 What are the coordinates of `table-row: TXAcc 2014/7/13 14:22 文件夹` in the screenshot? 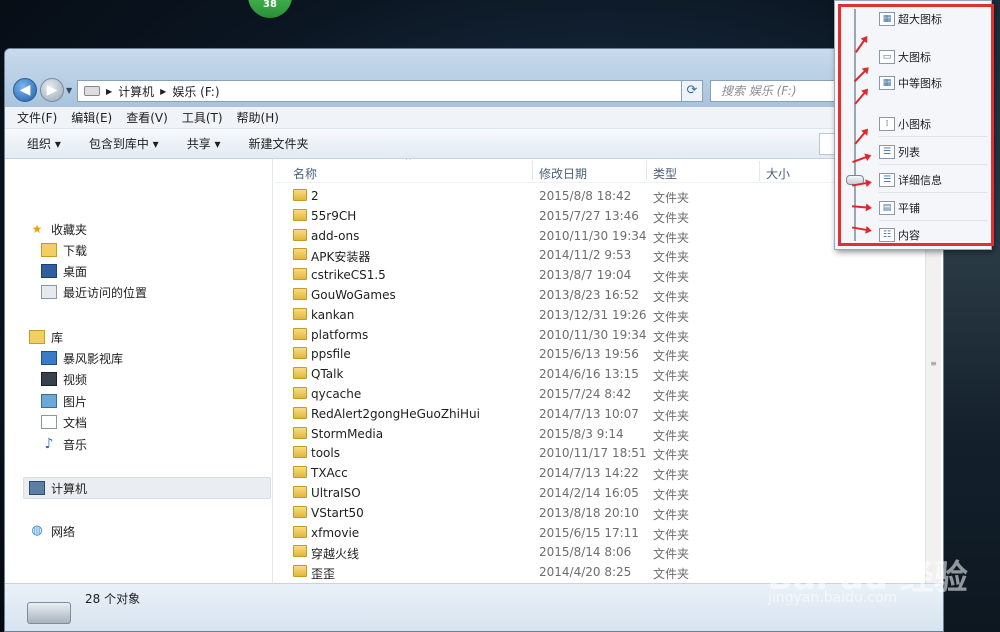 It's located at (605, 473).